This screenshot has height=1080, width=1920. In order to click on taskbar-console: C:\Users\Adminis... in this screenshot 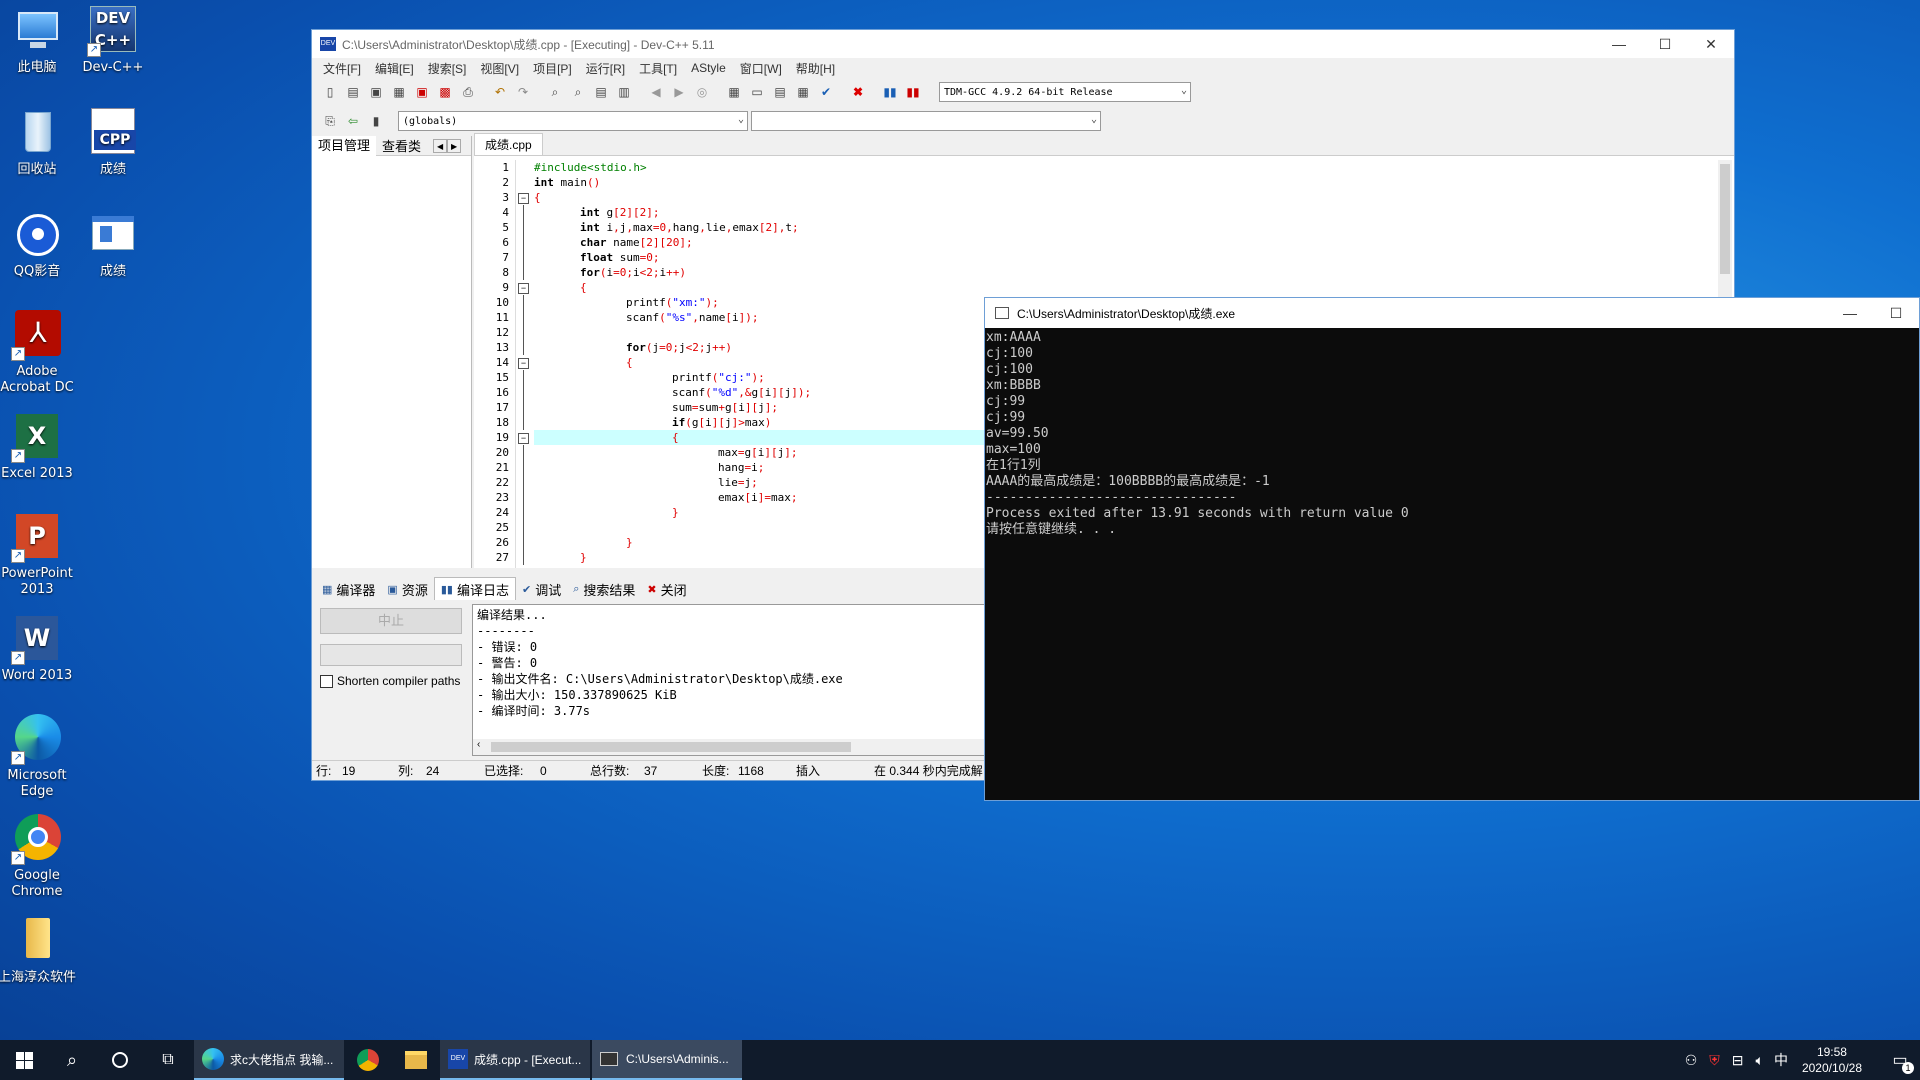, I will do `click(667, 1060)`.